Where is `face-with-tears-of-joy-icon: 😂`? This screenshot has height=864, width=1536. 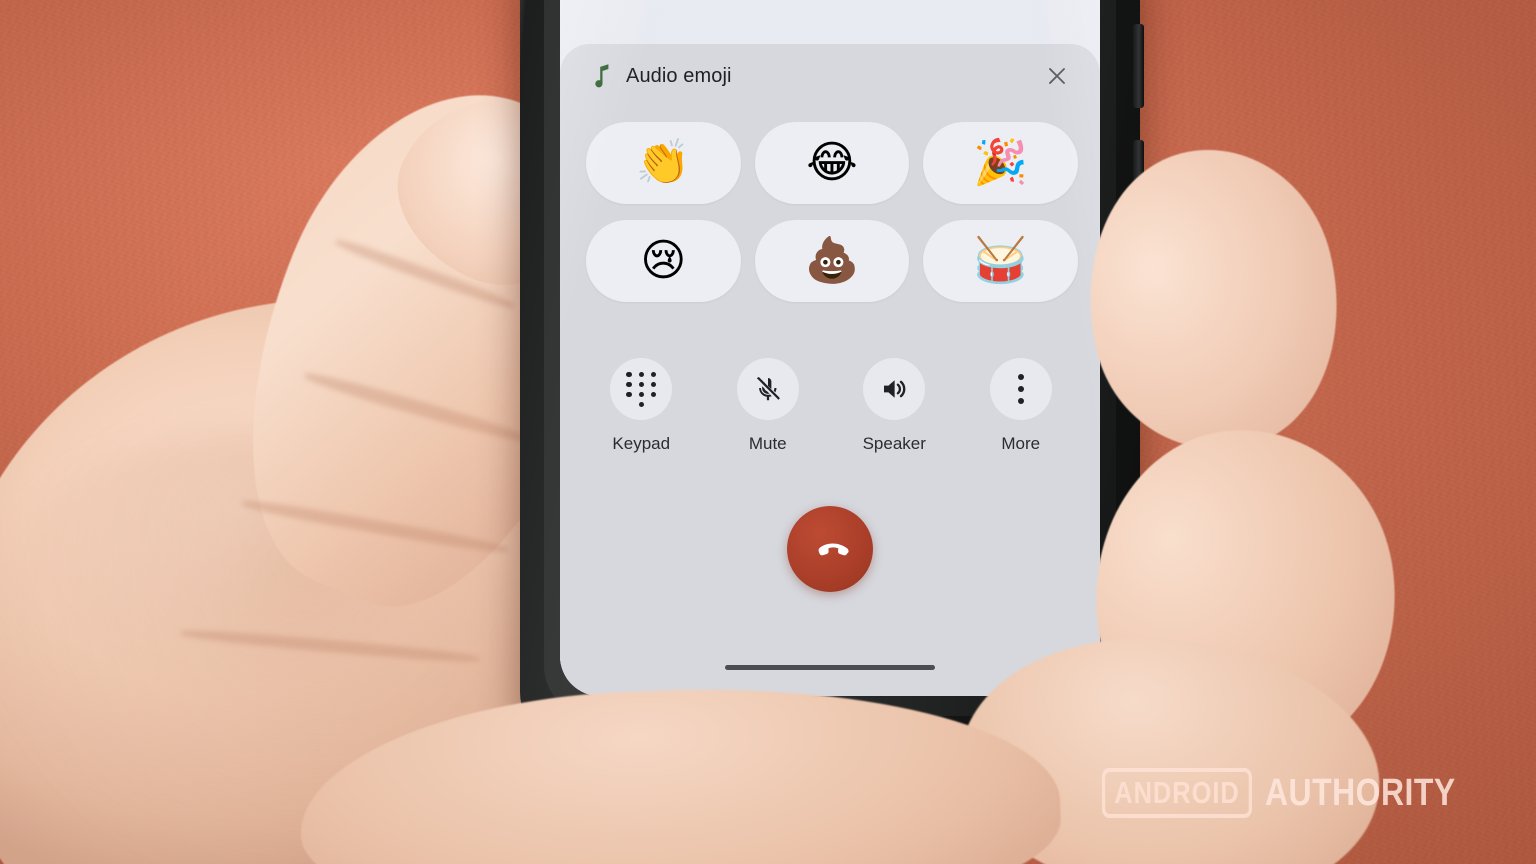
face-with-tears-of-joy-icon: 😂 is located at coordinates (832, 162).